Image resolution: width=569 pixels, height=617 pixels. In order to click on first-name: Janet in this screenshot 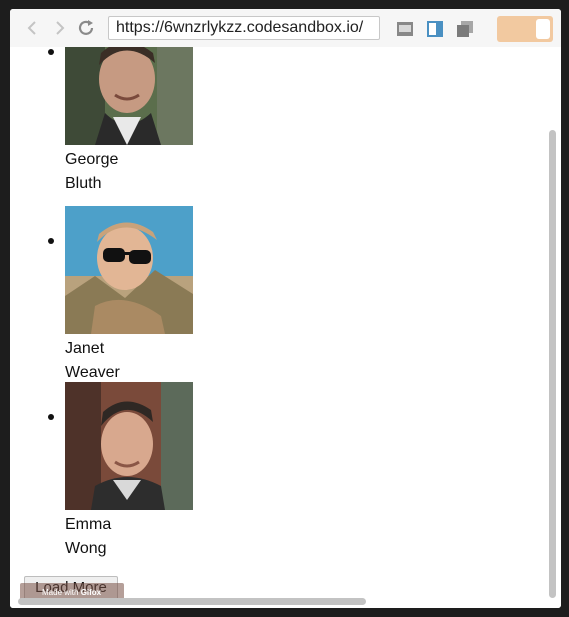, I will do `click(85, 348)`.